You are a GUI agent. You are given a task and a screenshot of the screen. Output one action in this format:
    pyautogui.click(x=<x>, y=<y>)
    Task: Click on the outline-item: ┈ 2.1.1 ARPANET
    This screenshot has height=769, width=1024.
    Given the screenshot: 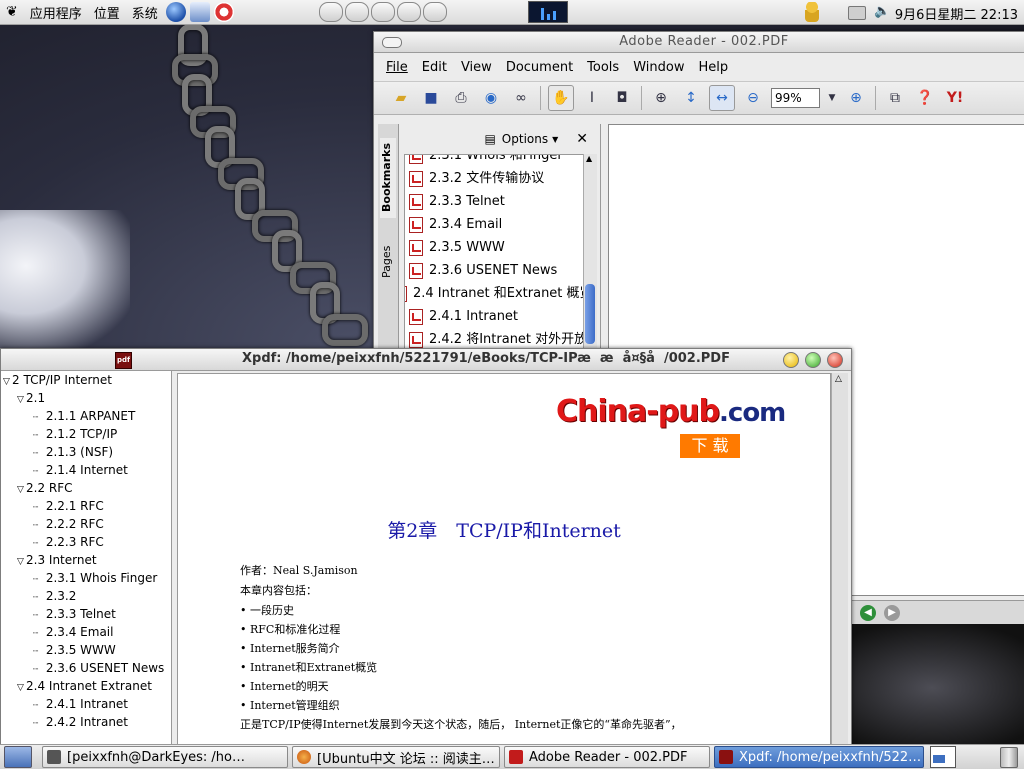 What is the action you would take?
    pyautogui.click(x=86, y=416)
    